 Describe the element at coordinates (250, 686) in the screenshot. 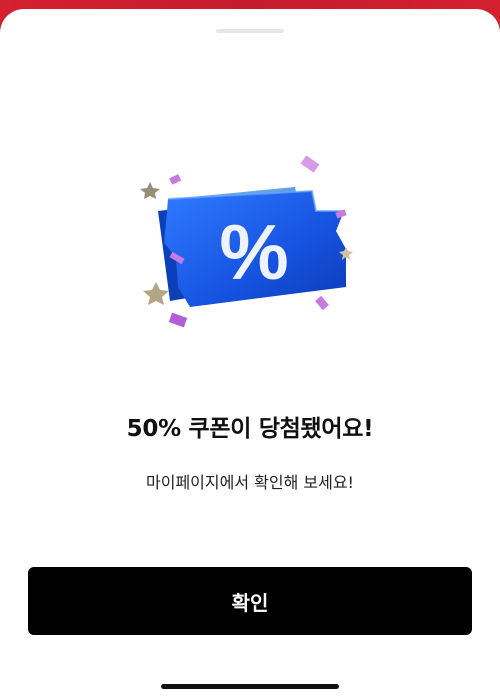

I see `home-indicator` at that location.